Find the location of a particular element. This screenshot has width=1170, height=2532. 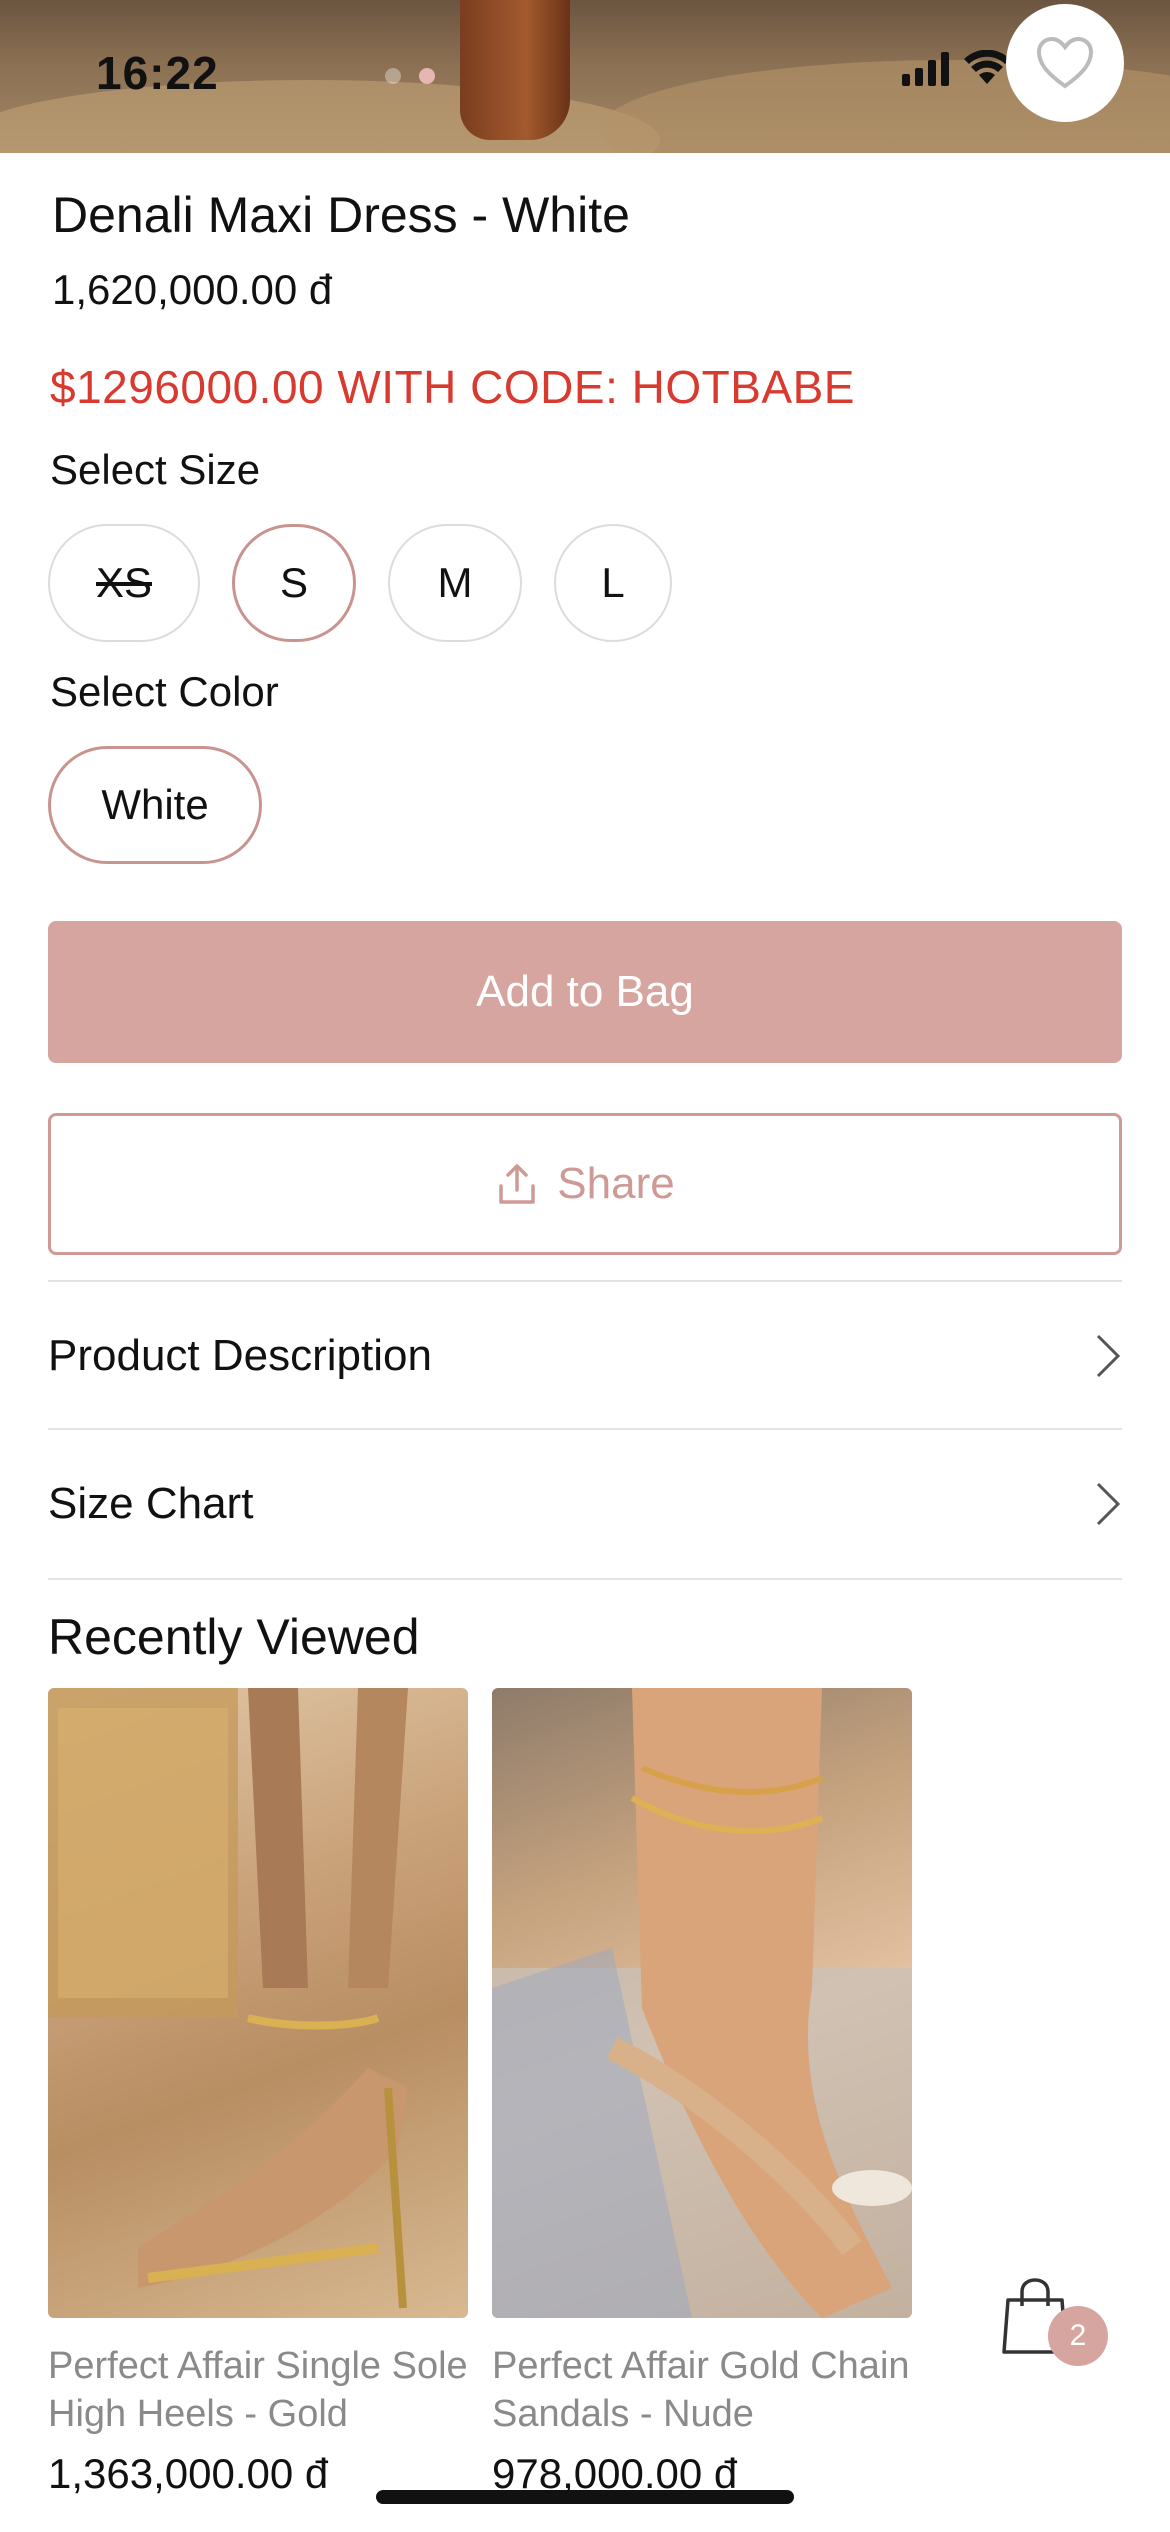

color-option-white: White is located at coordinates (155, 805).